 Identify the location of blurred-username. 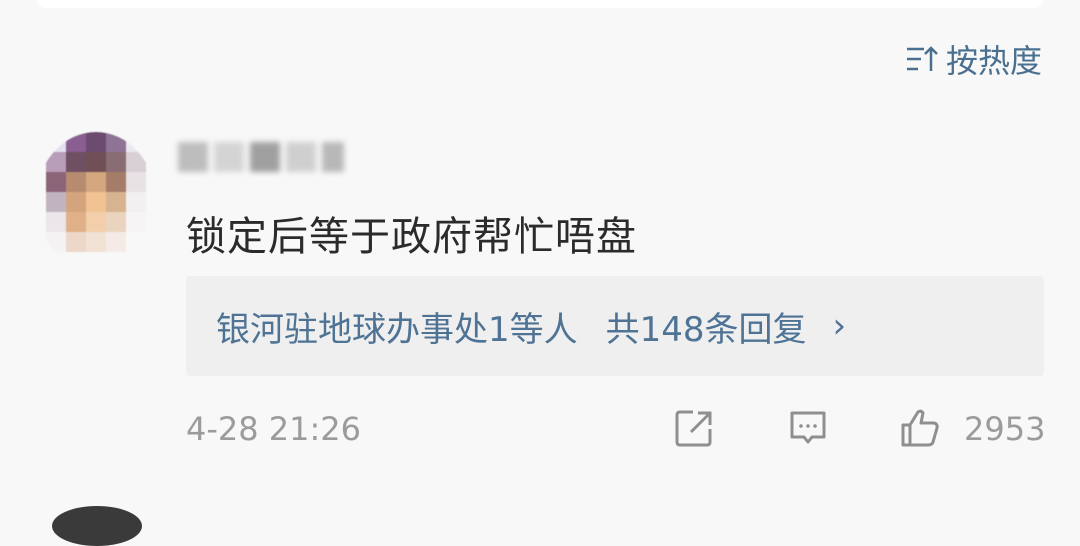
(283, 157).